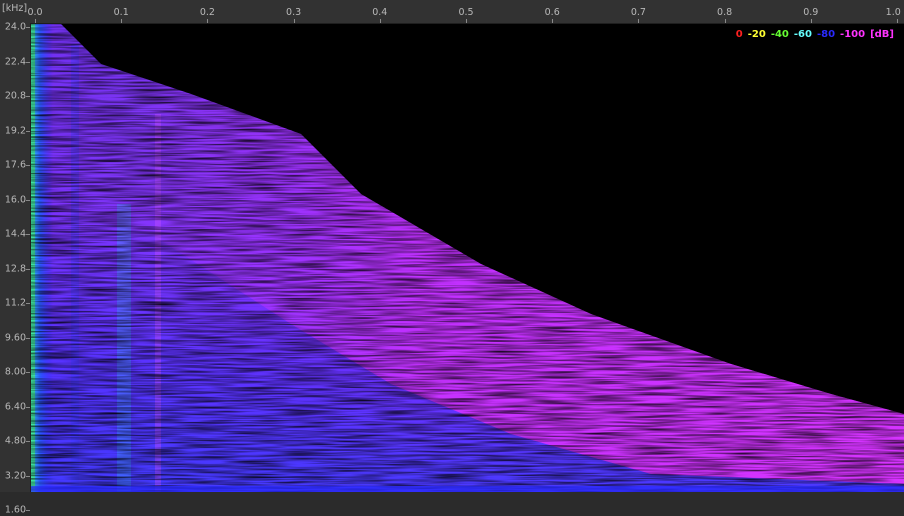  I want to click on frequency-tick-label: 3.20, so click(15, 475).